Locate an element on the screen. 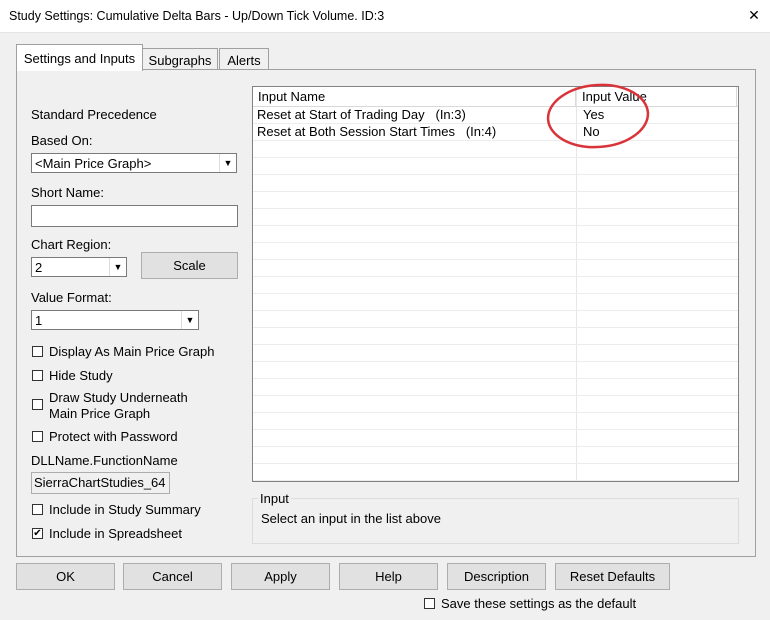  display-as-main-price-graph-label: Display As Main Price Graph is located at coordinates (132, 351).